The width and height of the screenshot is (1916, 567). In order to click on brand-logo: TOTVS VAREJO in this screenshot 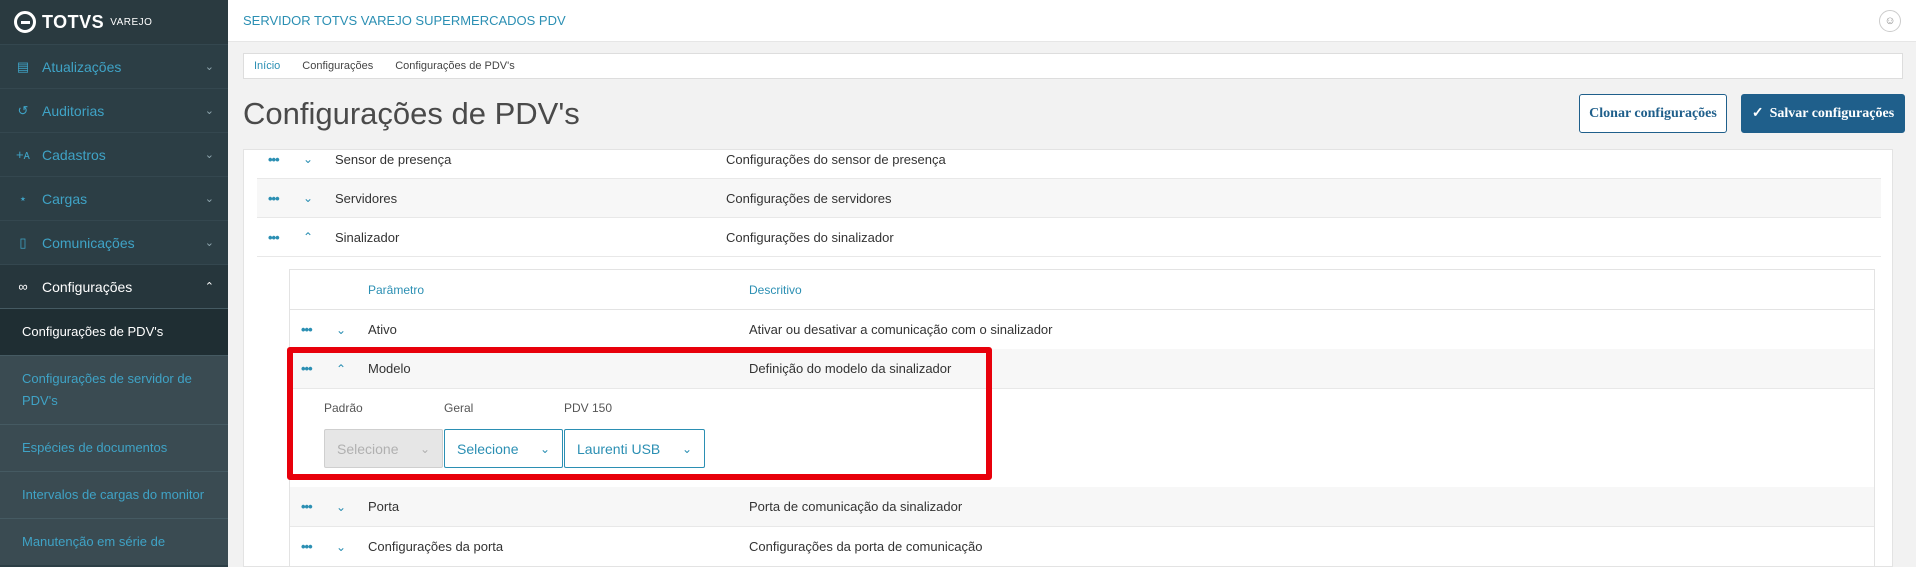, I will do `click(114, 22)`.